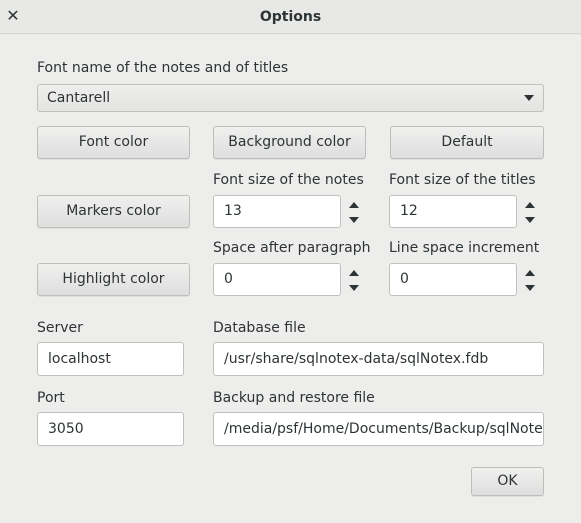 The height and width of the screenshot is (523, 581). Describe the element at coordinates (113, 211) in the screenshot. I see `markers-color-button: Markers color` at that location.